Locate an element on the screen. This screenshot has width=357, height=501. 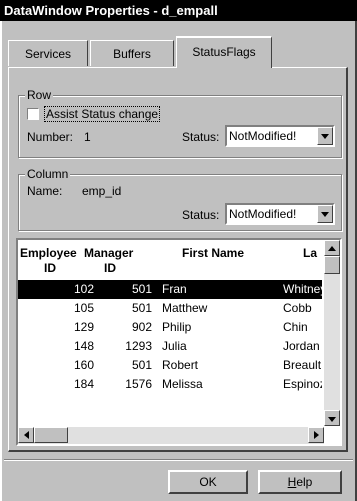
table-row: 148 1293 Julia Jordan is located at coordinates (170, 346).